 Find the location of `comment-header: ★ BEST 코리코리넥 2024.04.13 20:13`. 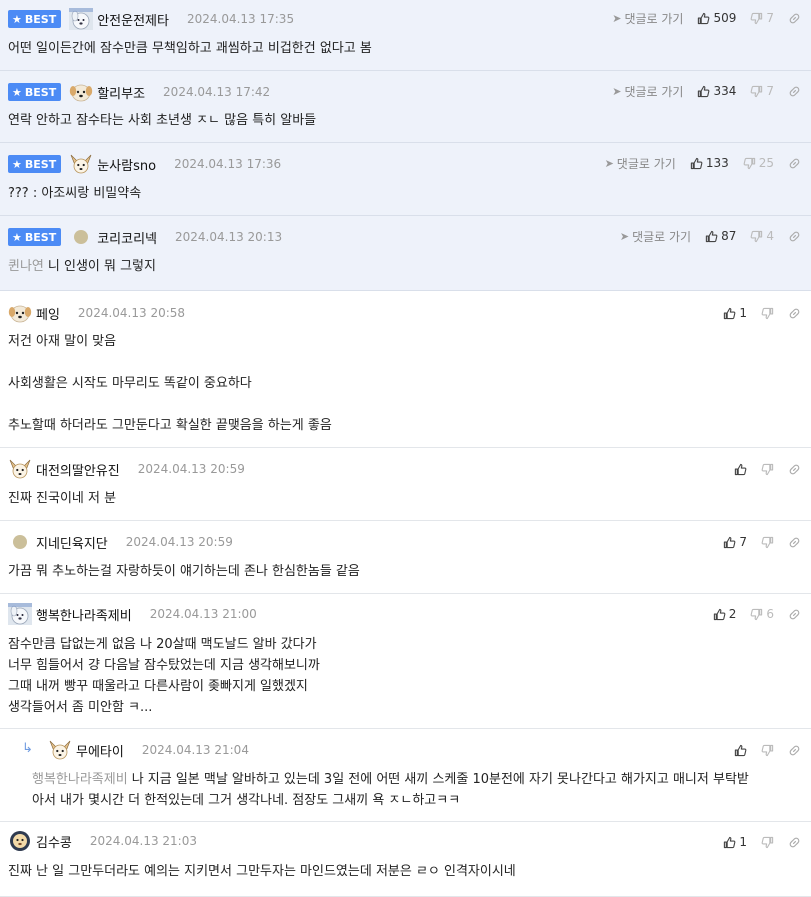

comment-header: ★ BEST 코리코리넥 2024.04.13 20:13 is located at coordinates (145, 237).